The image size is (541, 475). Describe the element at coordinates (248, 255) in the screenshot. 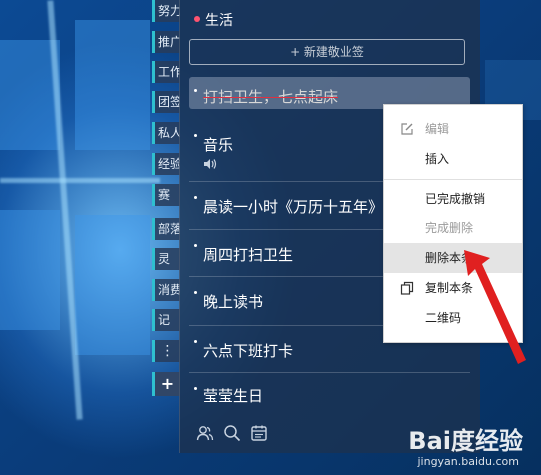

I see `task-label: 周四打扫卫生` at that location.